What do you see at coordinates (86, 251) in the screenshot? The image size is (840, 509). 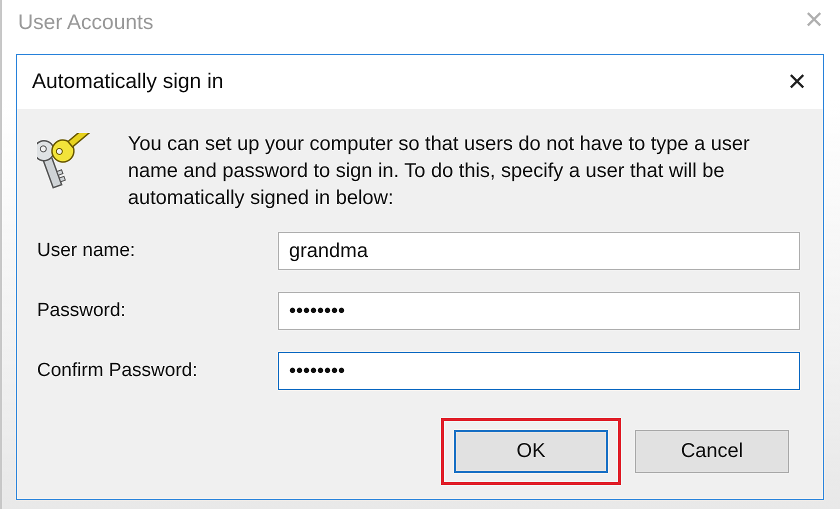 I see `field-label: User name:` at bounding box center [86, 251].